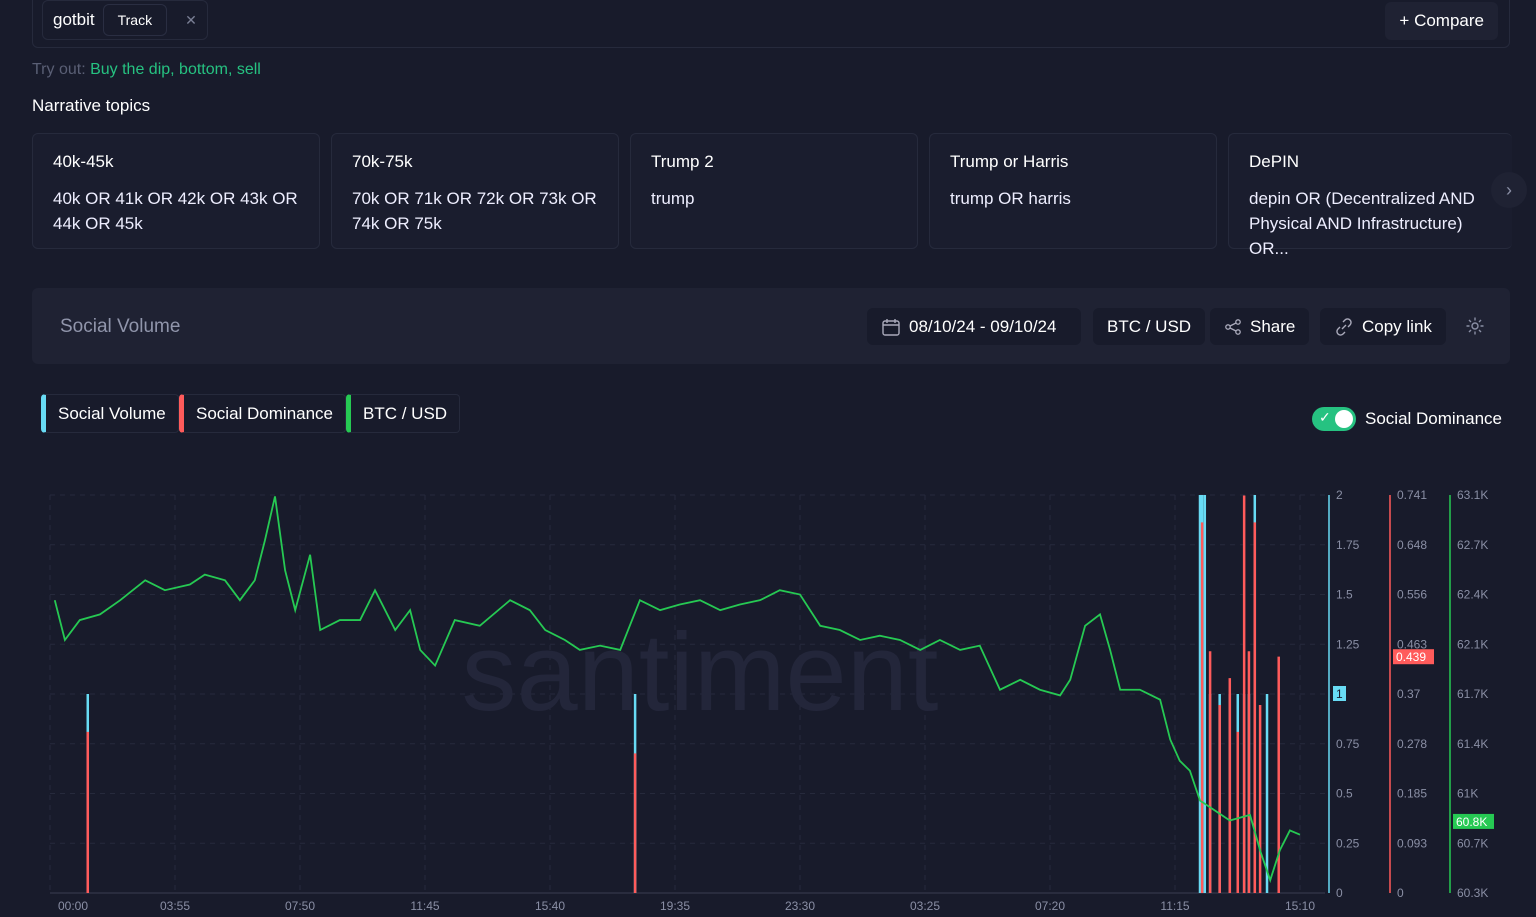 This screenshot has height=917, width=1536. Describe the element at coordinates (1472, 843) in the screenshot. I see `y-tick-label: 60.7K` at that location.